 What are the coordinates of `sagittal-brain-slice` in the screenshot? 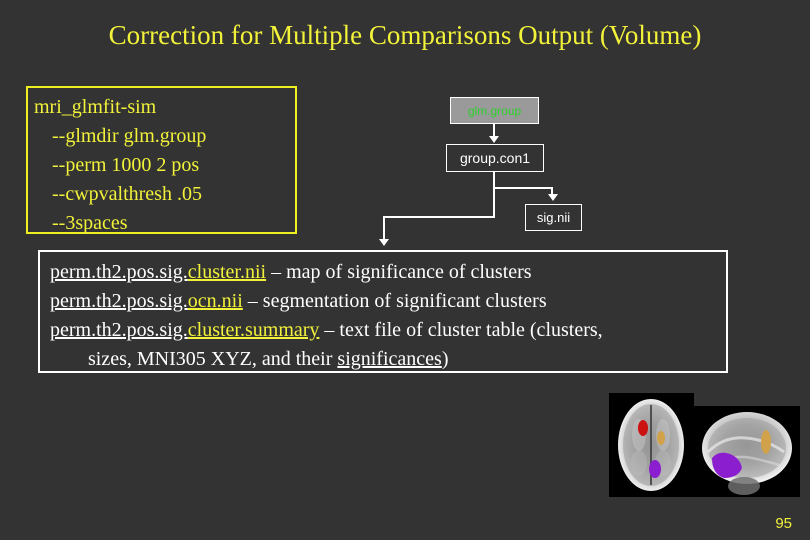 It's located at (747, 451).